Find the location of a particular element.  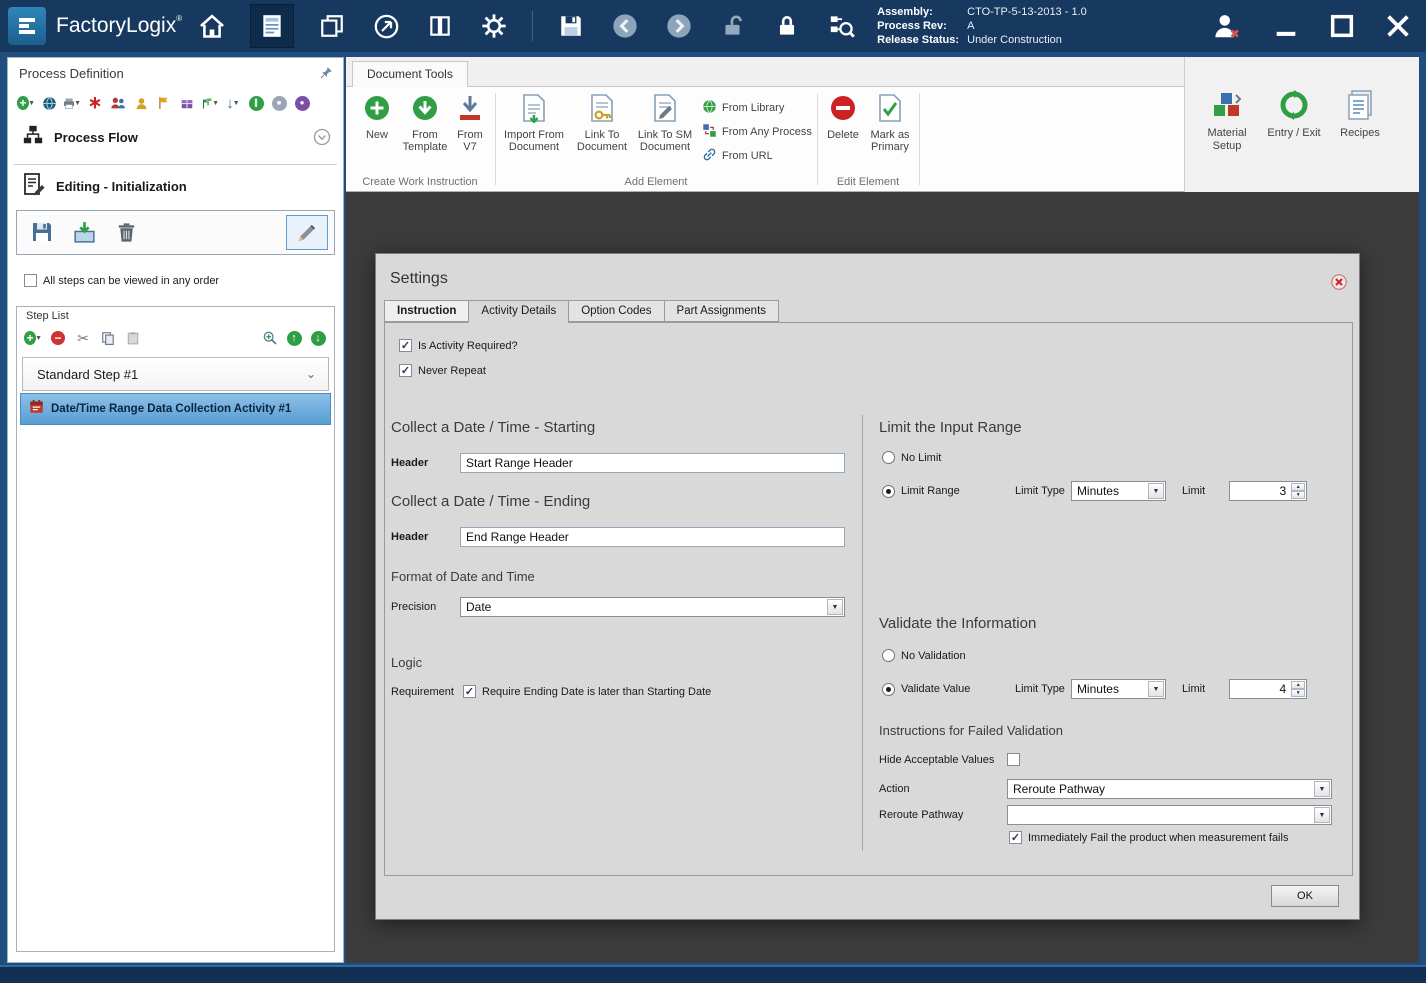

validate-limit-spinner: 4 ▲ ▼ is located at coordinates (1268, 689).